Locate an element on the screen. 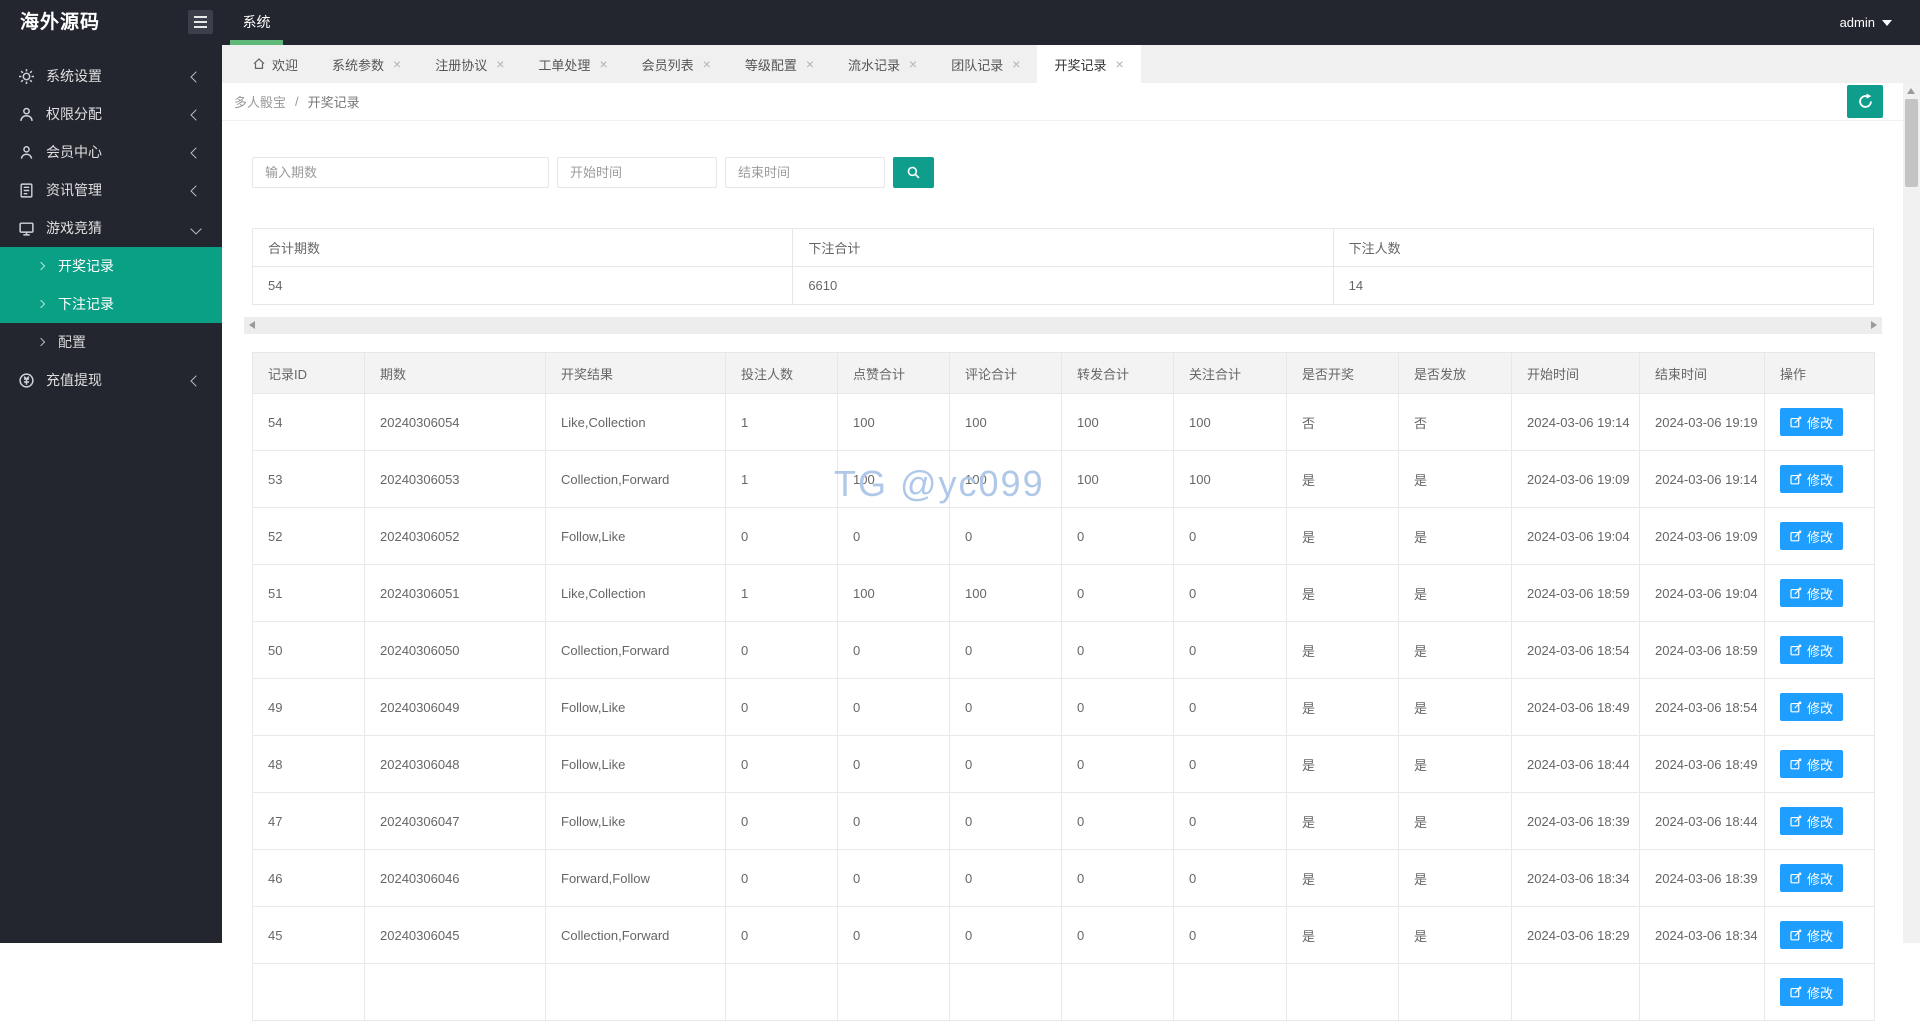  scrollbar-thumb is located at coordinates (1911, 143).